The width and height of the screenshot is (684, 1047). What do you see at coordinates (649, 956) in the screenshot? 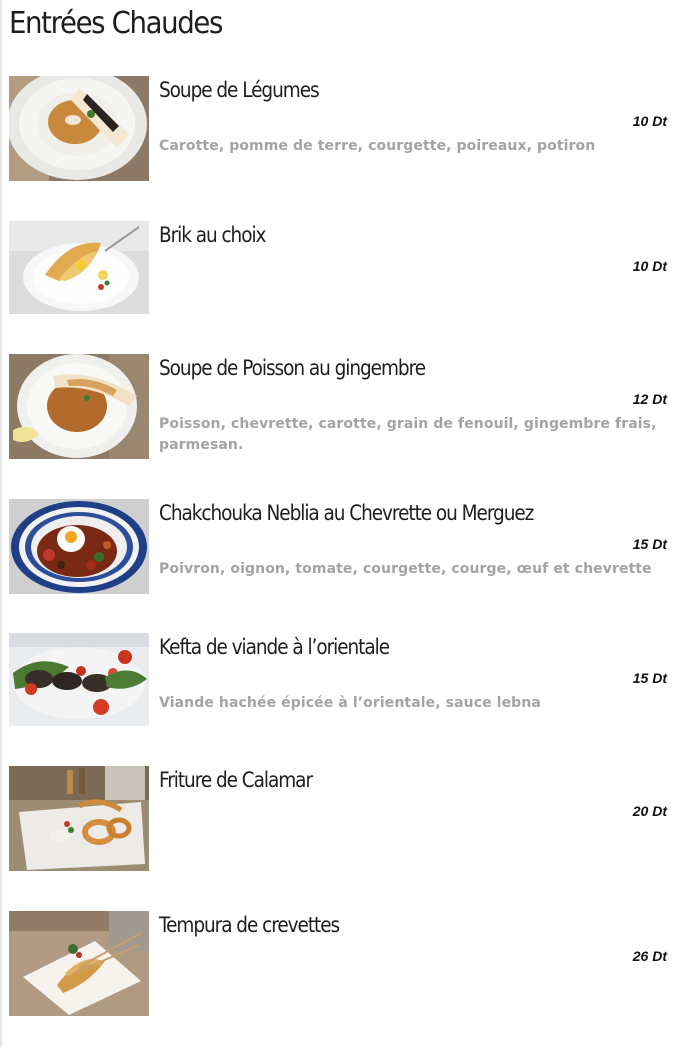
I see `dish-price: 26 Dt` at bounding box center [649, 956].